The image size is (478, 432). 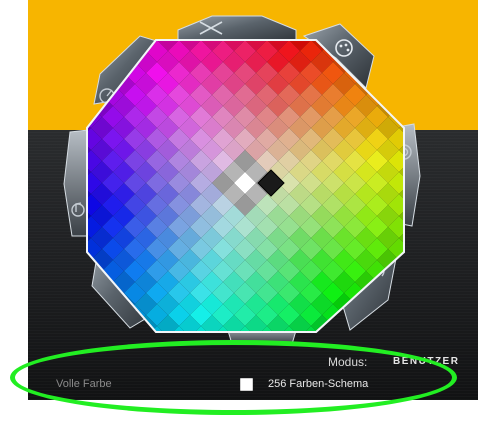 What do you see at coordinates (348, 362) in the screenshot?
I see `mode-label: Modus:` at bounding box center [348, 362].